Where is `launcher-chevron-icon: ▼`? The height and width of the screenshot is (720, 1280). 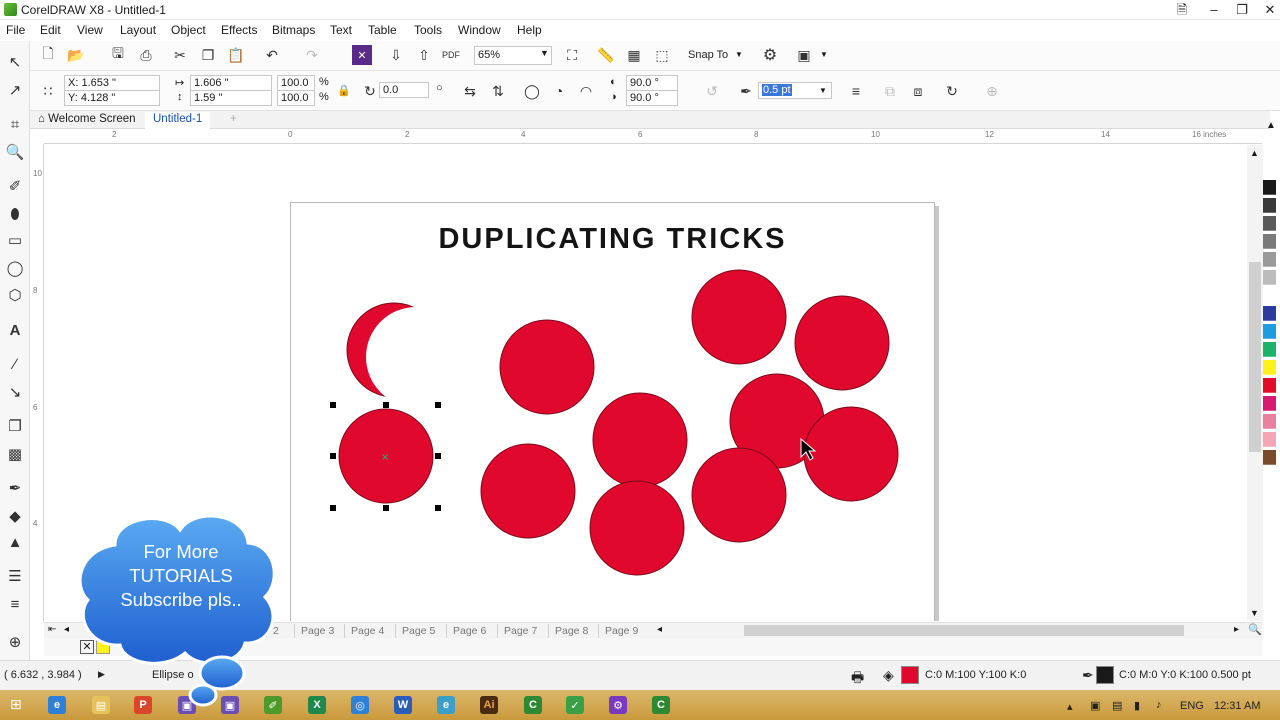
launcher-chevron-icon: ▼ is located at coordinates (824, 54).